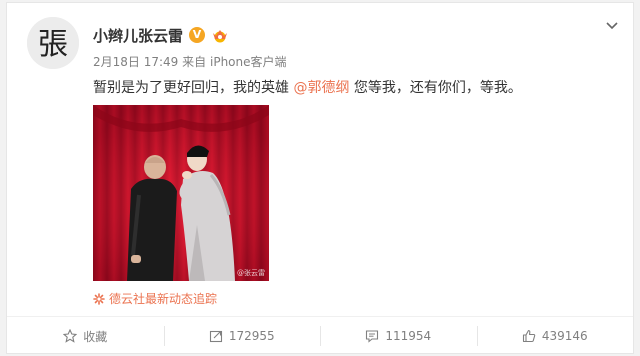 This screenshot has height=356, width=640. Describe the element at coordinates (529, 336) in the screenshot. I see `thumbs-up-icon` at that location.